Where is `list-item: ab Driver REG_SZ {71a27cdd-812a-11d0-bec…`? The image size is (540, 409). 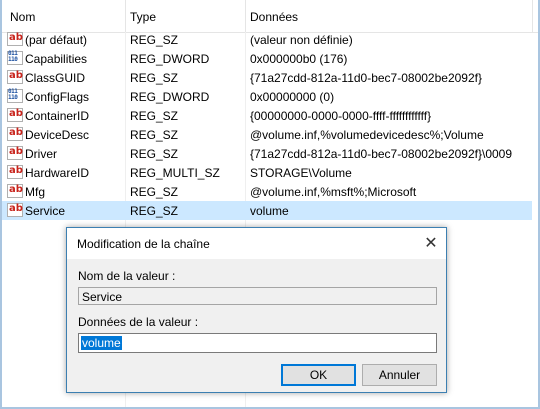
list-item: ab Driver REG_SZ {71a27cdd-812a-11d0-bec… is located at coordinates (267, 153).